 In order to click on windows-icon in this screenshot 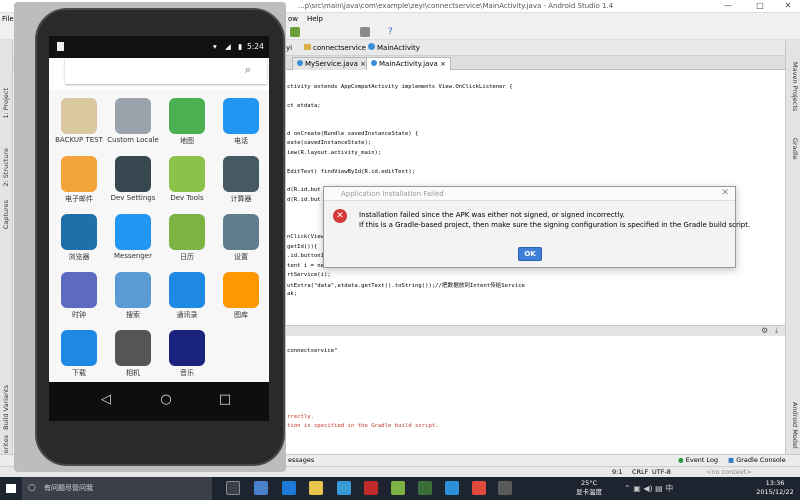, I will do `click(11, 488)`.